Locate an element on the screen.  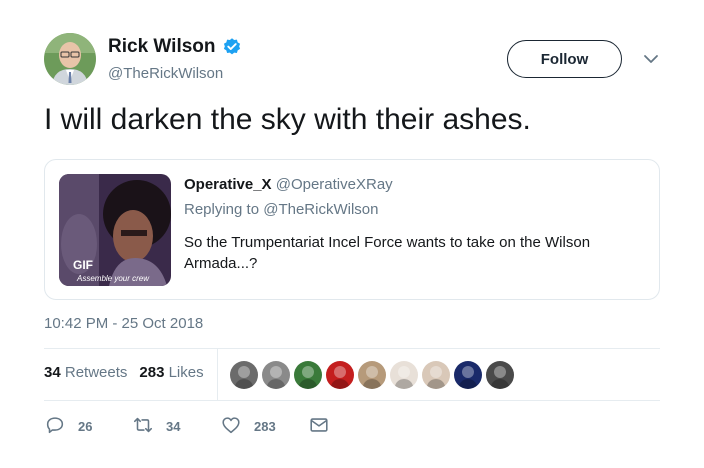
likers-avatars is located at coordinates (372, 375).